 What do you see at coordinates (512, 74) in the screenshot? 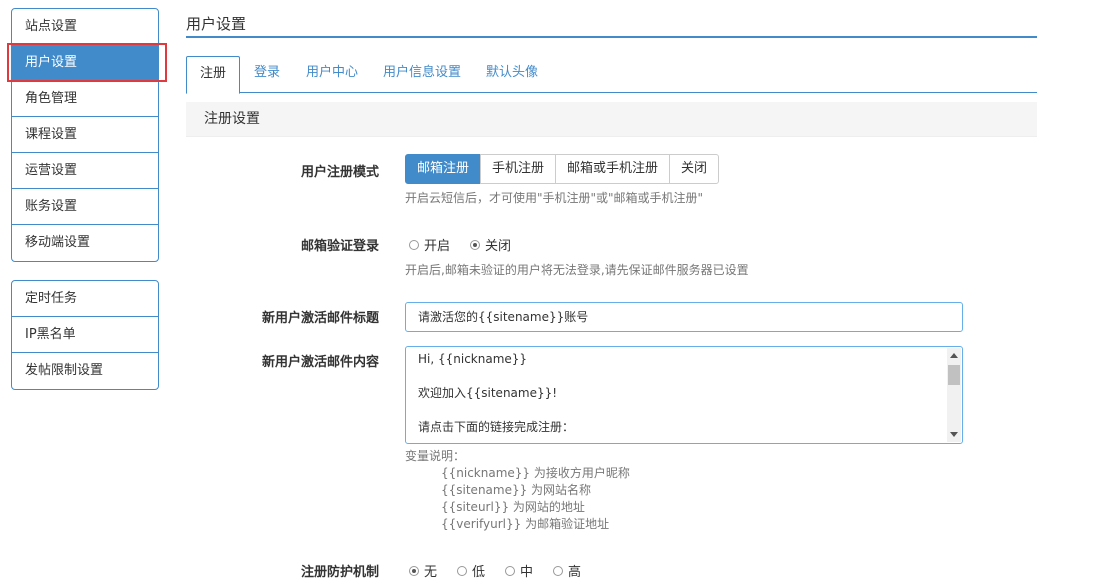
I see `tab-default-avatar: 默认头像` at bounding box center [512, 74].